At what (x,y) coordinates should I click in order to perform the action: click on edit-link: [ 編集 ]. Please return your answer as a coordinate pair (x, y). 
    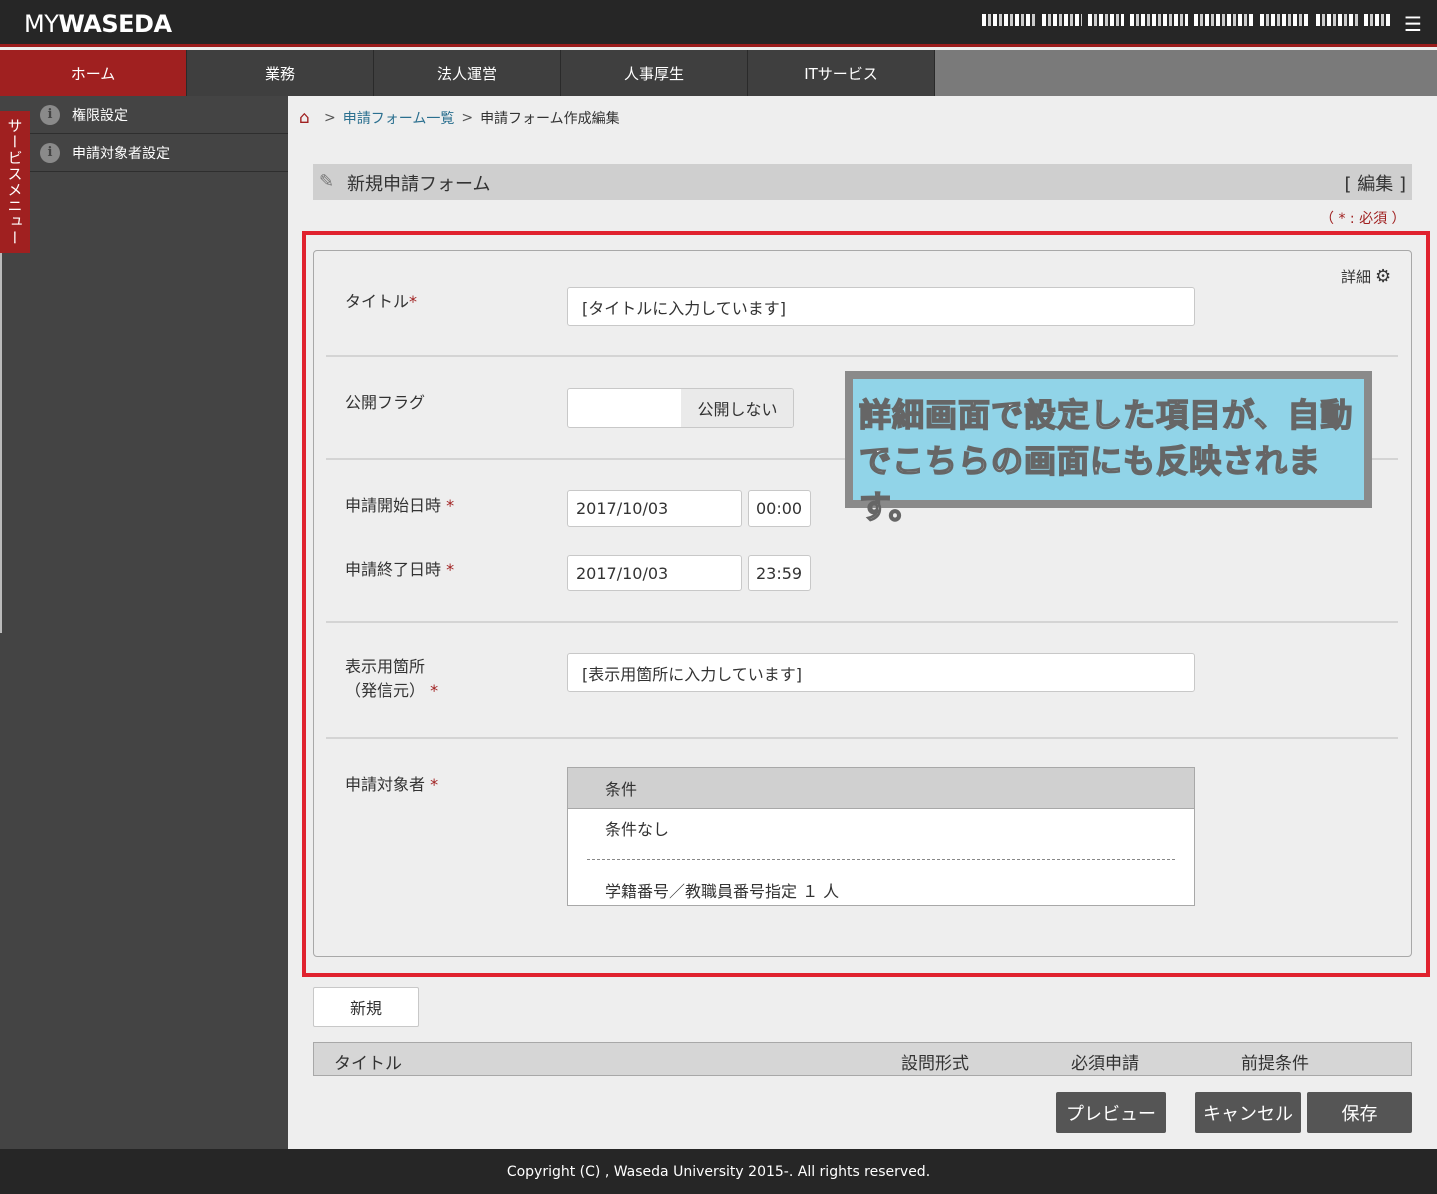
    Looking at the image, I should click on (1376, 183).